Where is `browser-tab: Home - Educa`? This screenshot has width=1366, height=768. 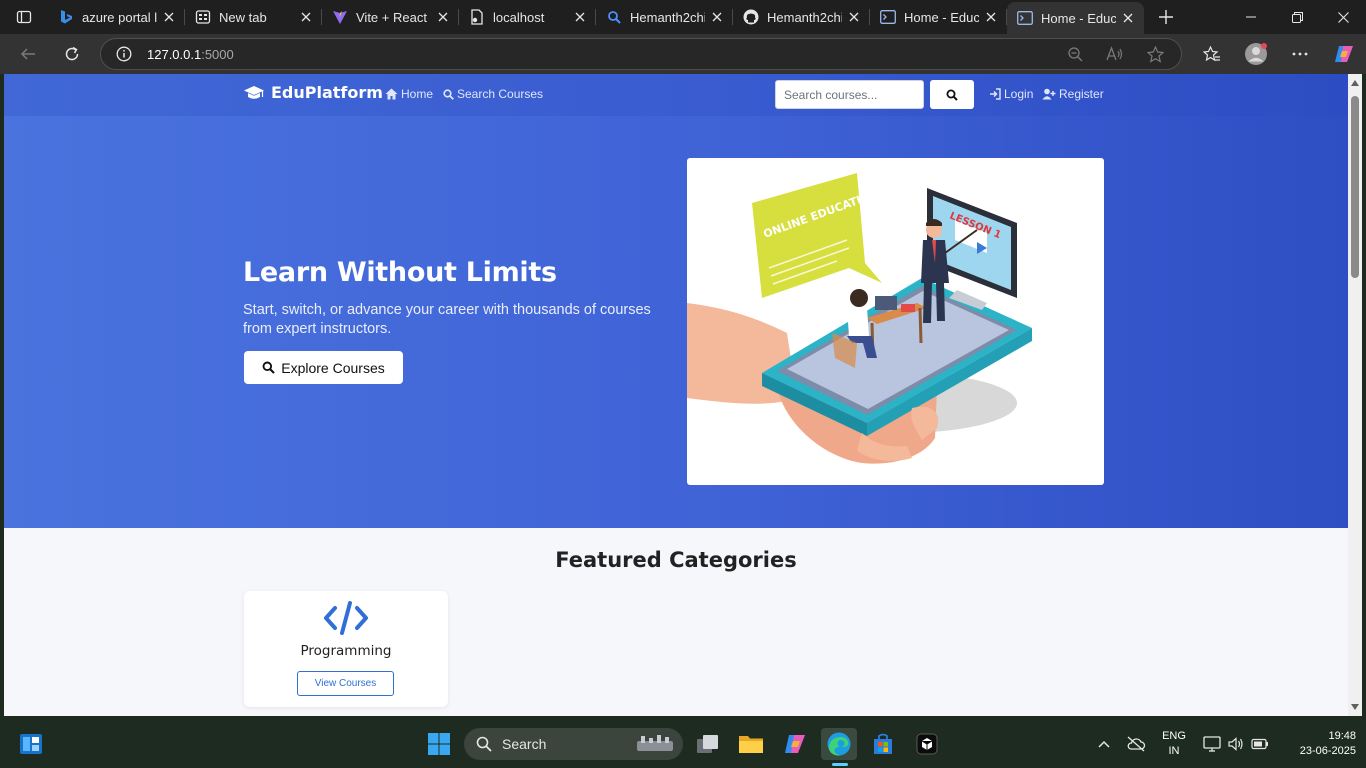
browser-tab: Home - Educa is located at coordinates (938, 17).